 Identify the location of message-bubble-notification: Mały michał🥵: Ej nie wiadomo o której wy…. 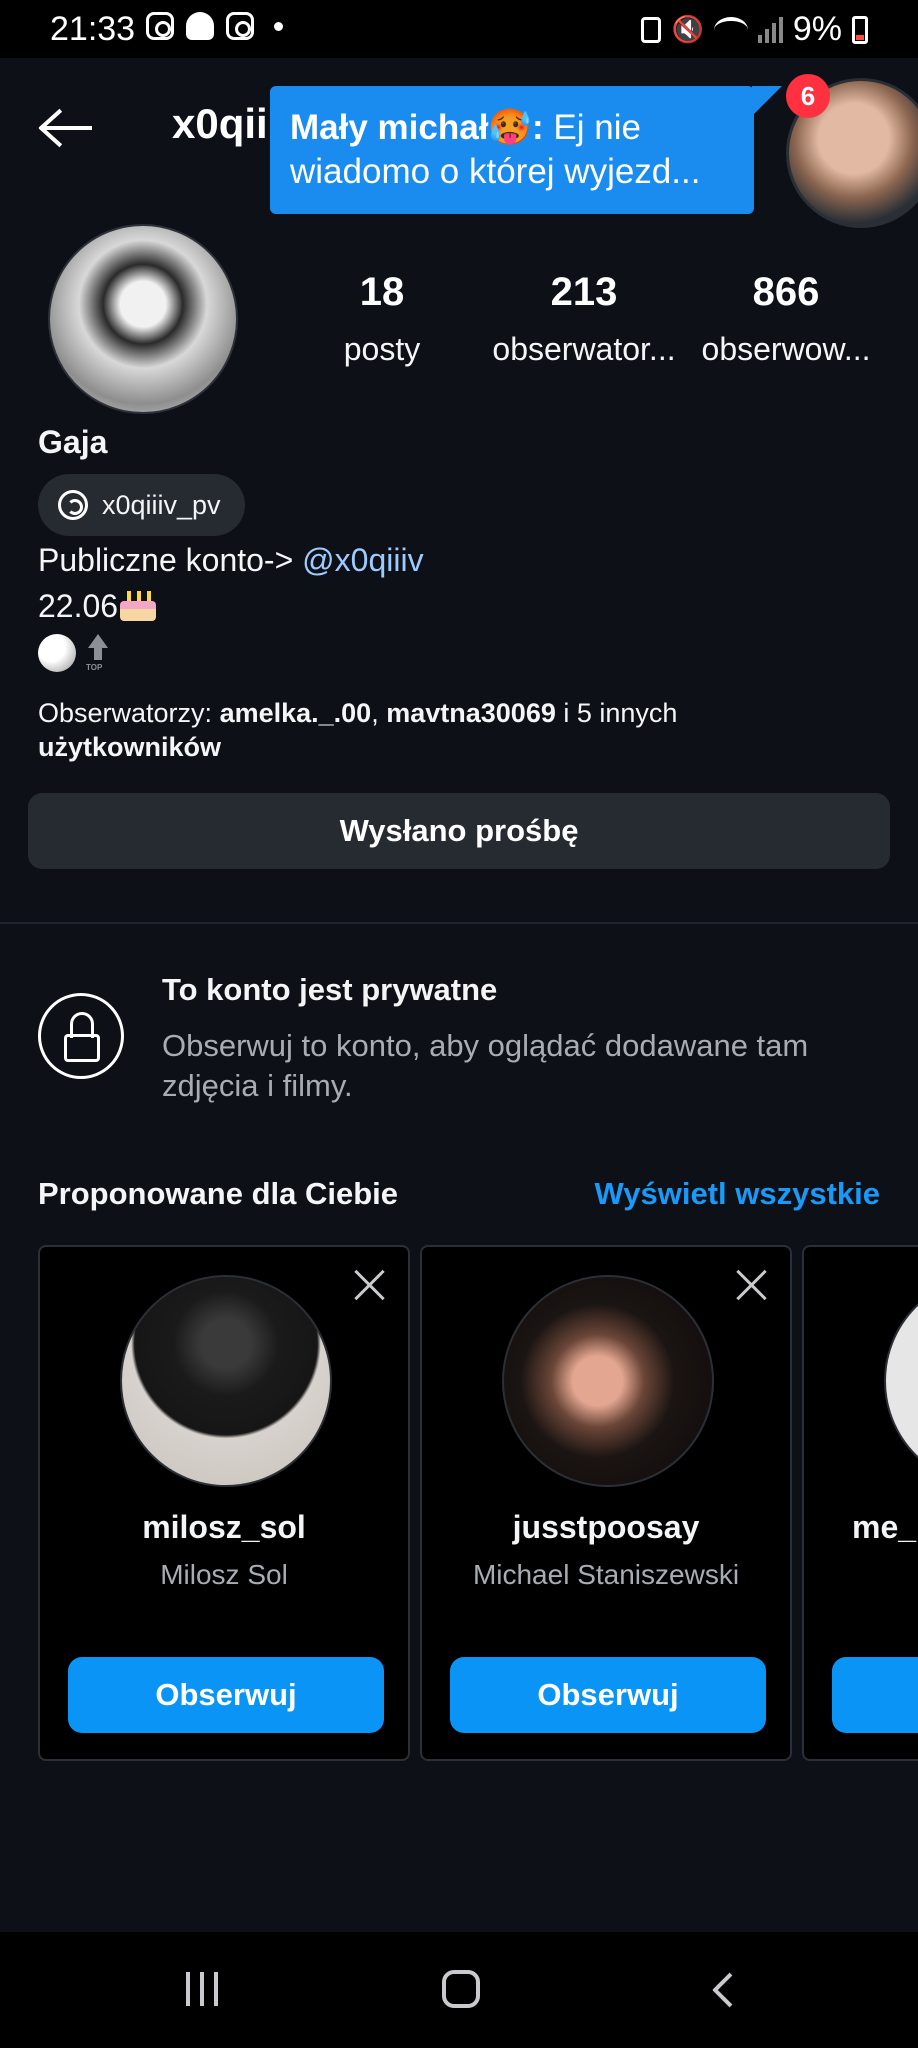
(512, 150).